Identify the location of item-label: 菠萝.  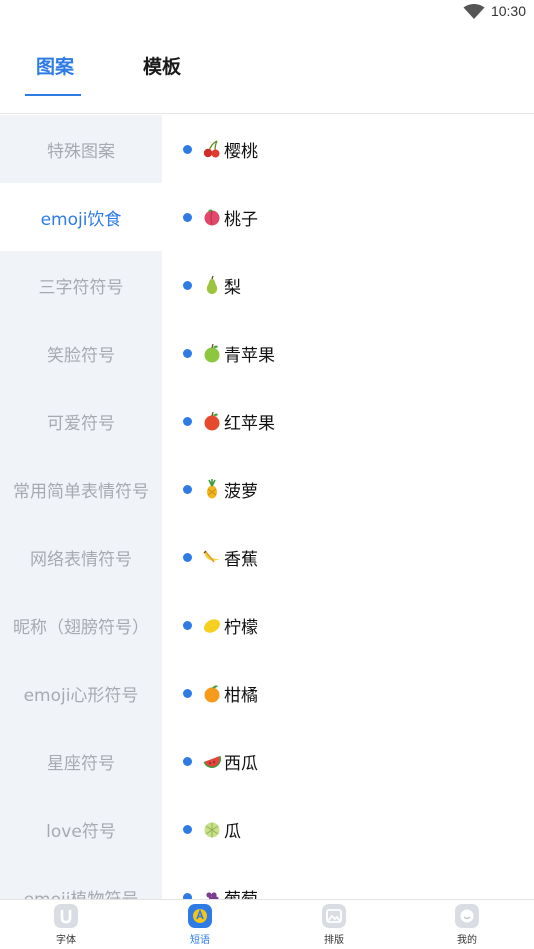
(241, 491).